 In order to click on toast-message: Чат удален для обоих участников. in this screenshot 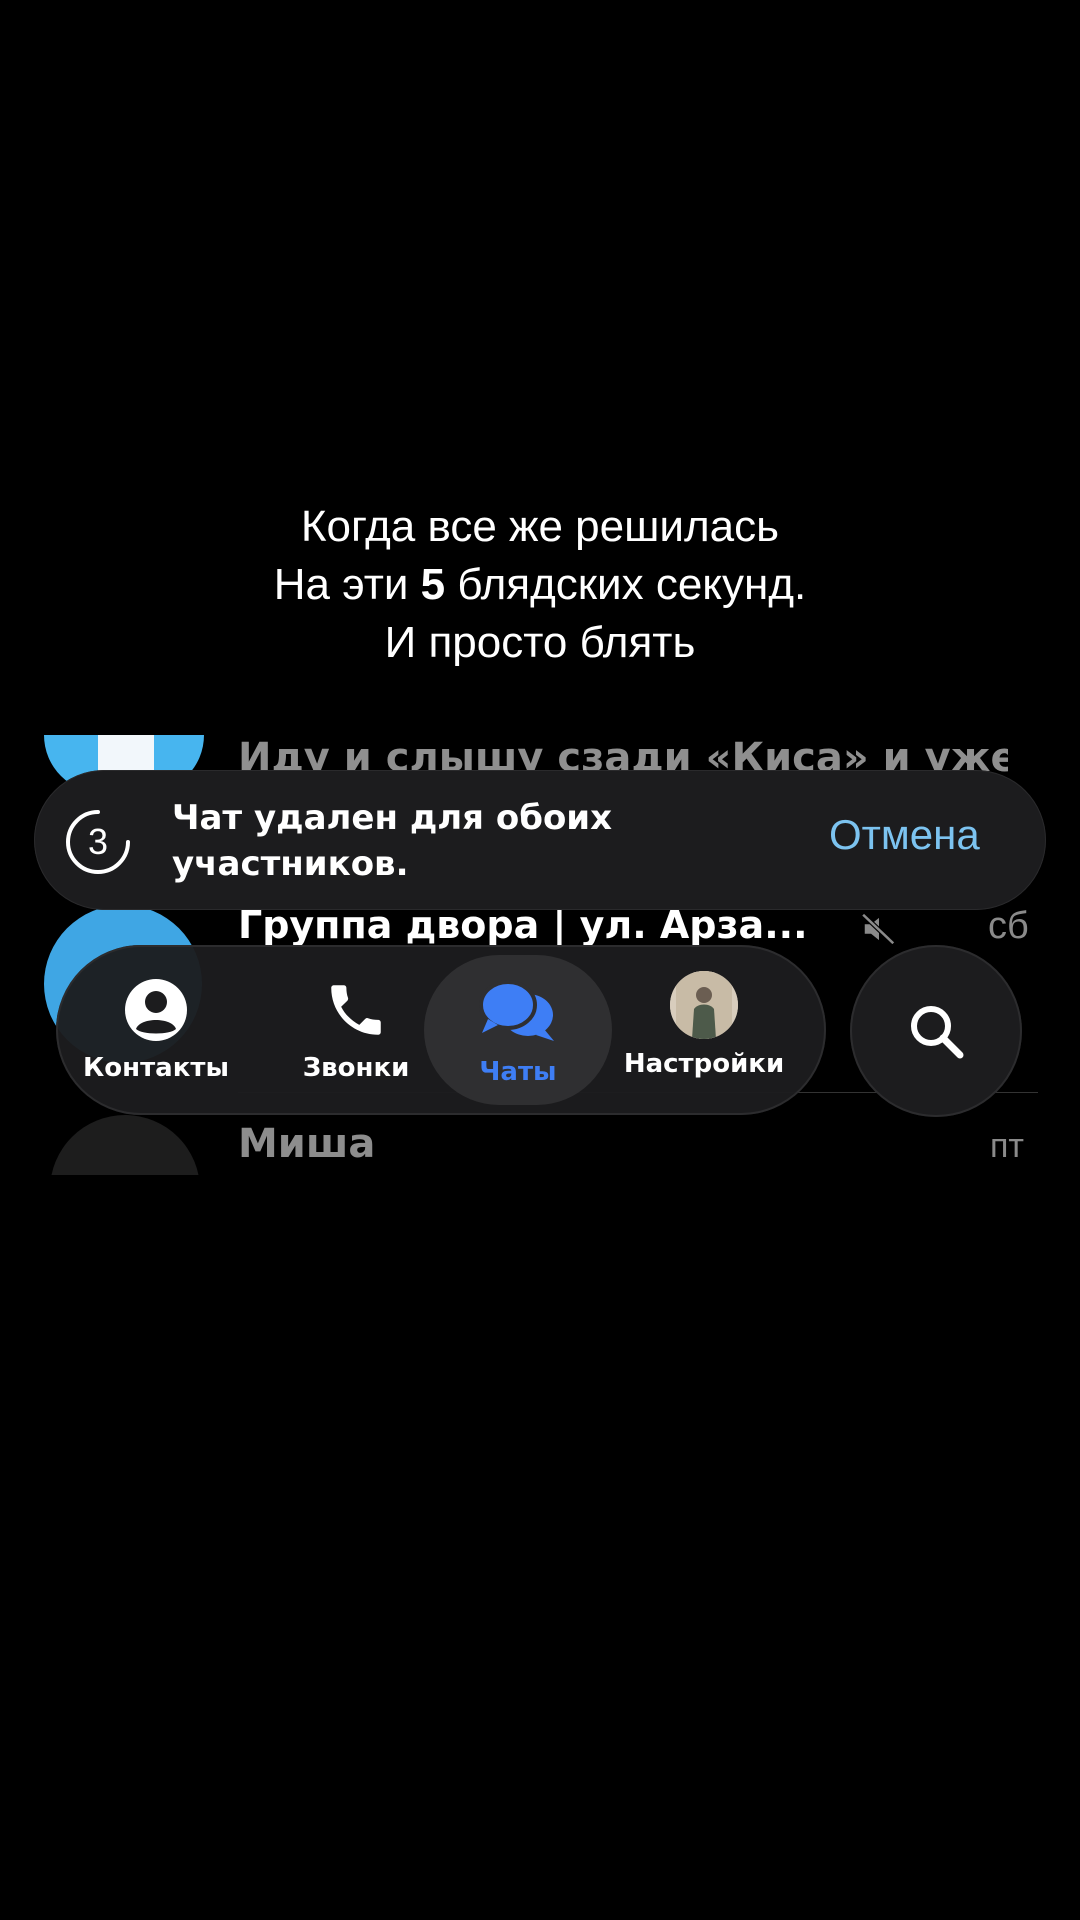, I will do `click(392, 841)`.